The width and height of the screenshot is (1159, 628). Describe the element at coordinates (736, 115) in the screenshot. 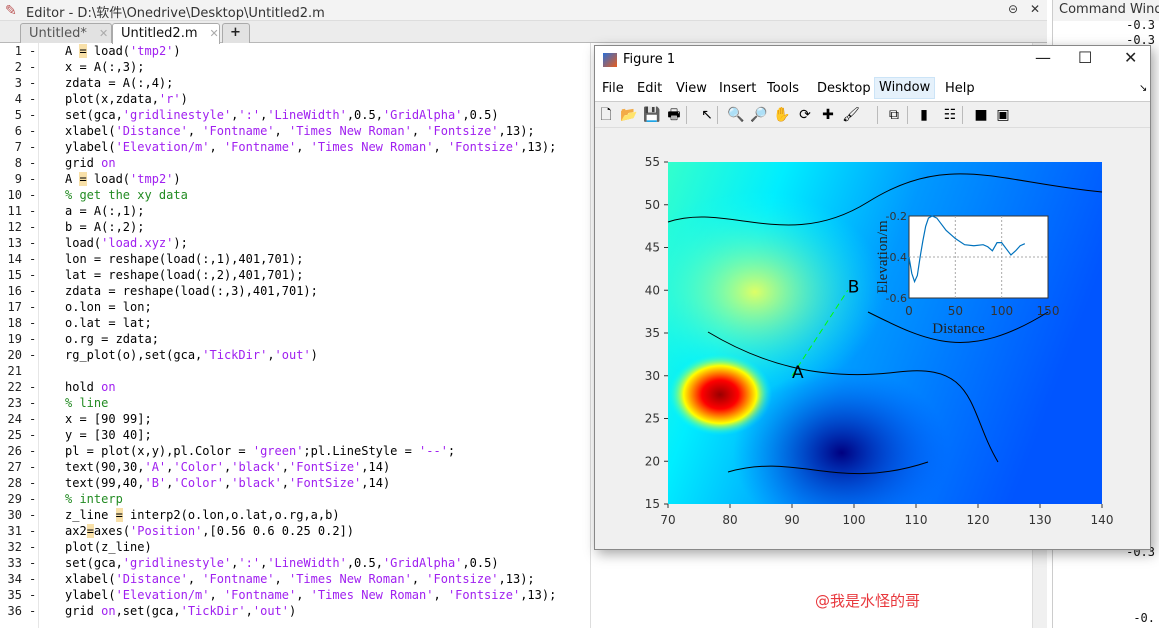

I see `zoom-in-icon: 🔍` at that location.